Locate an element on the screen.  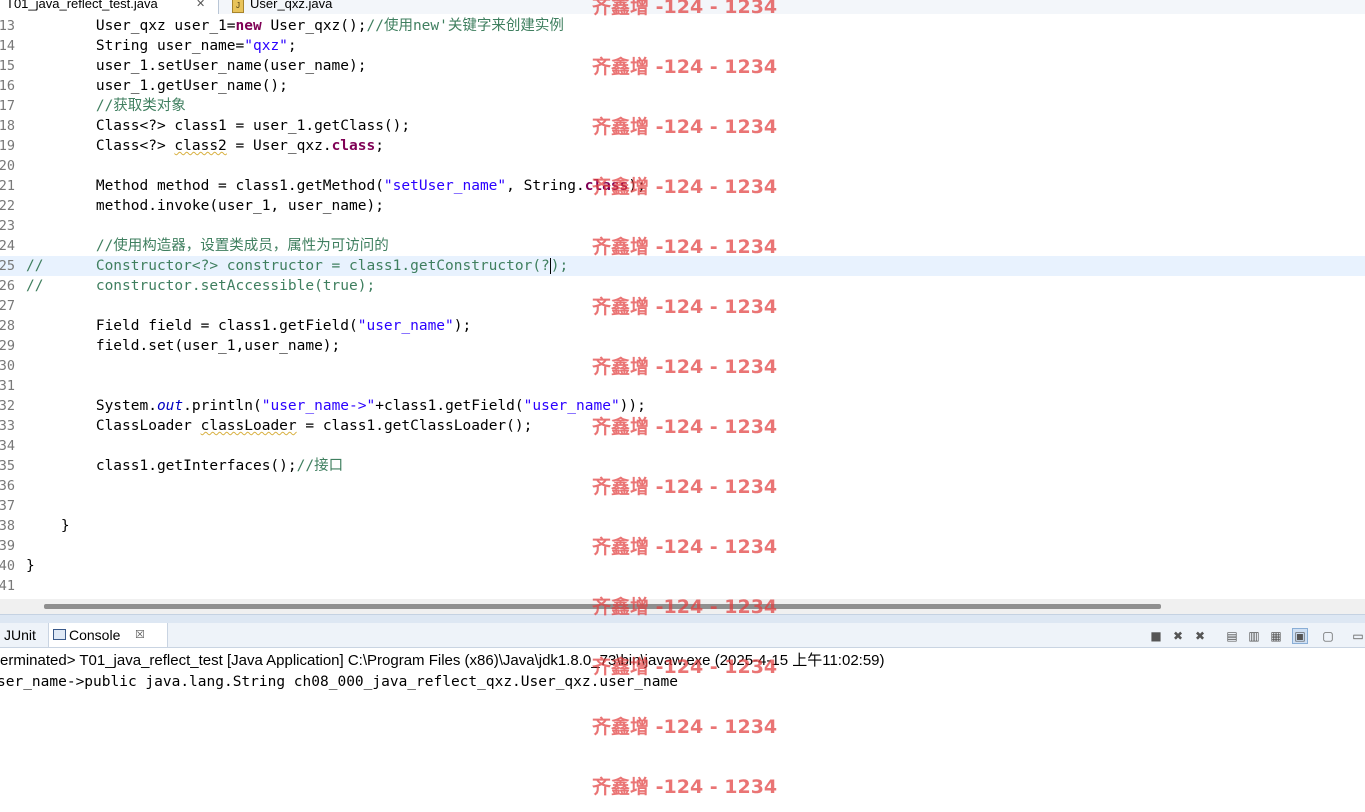
horizontal-scrollbar is located at coordinates (682, 606).